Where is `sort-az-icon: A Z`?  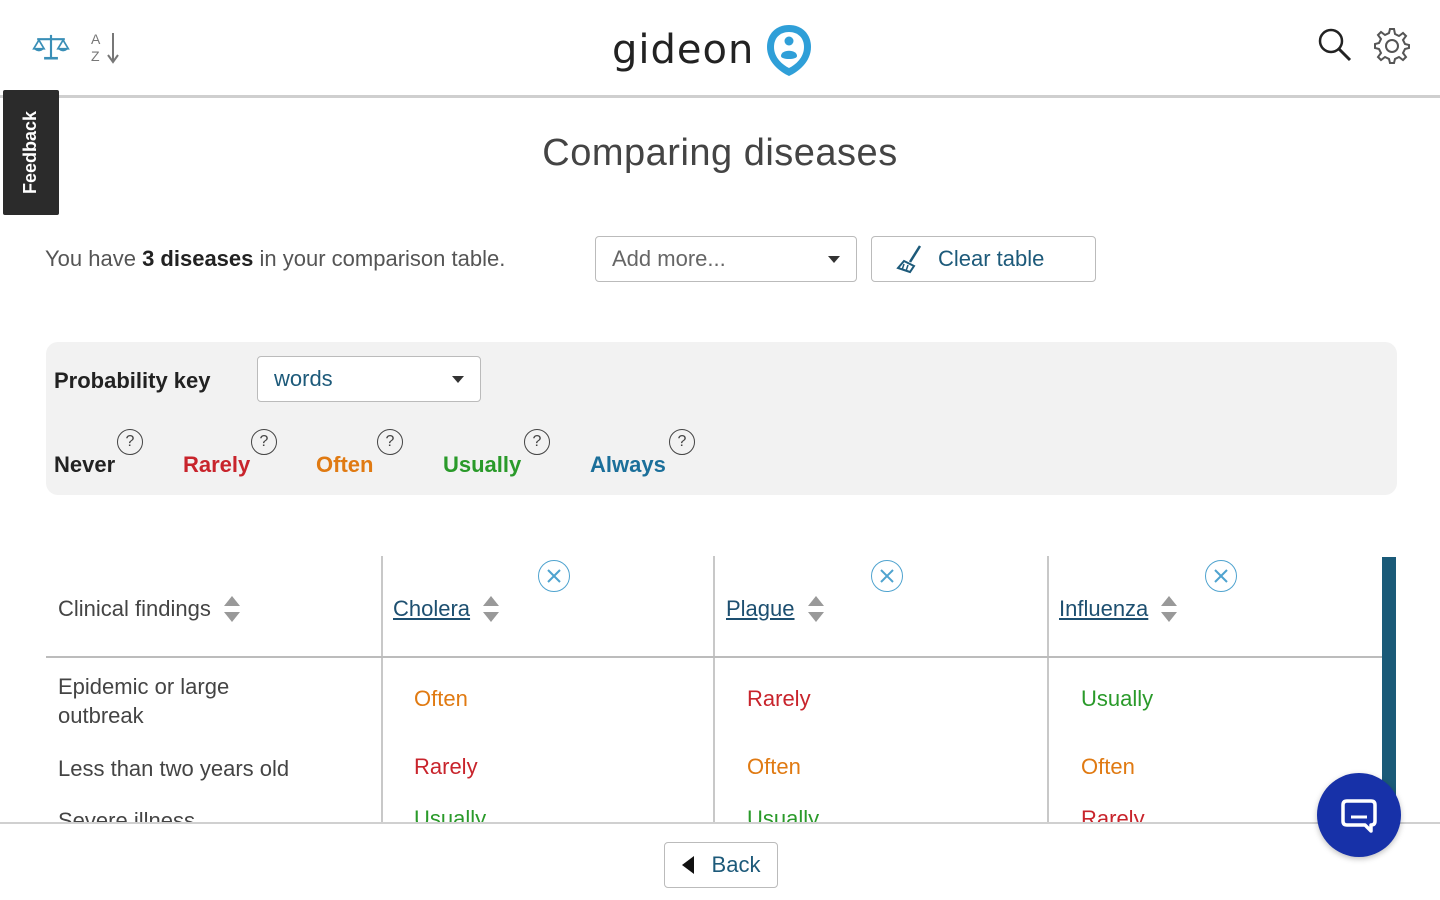 sort-az-icon: A Z is located at coordinates (107, 47).